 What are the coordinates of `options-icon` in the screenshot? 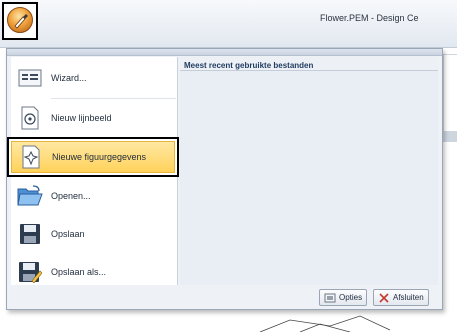 It's located at (330, 298).